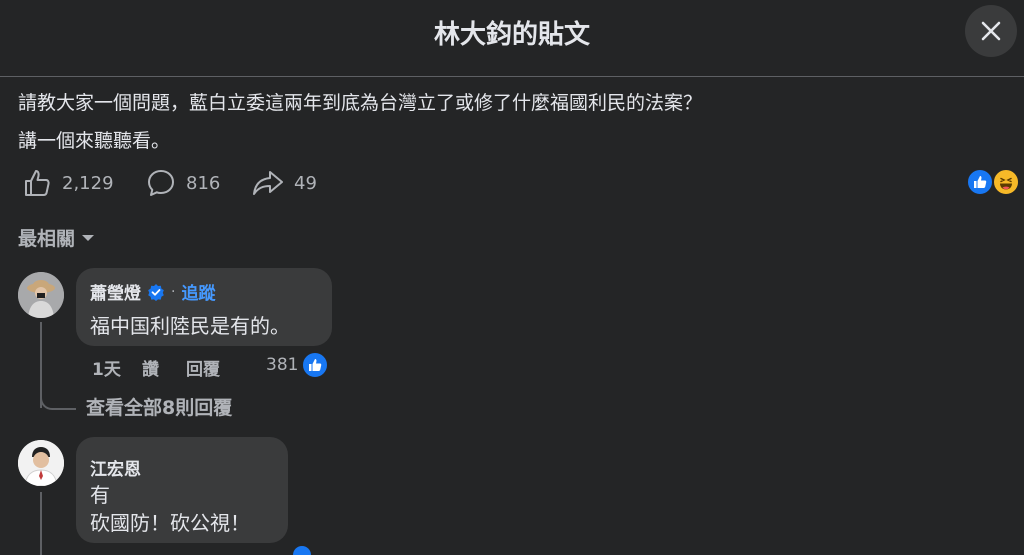 This screenshot has height=555, width=1024. I want to click on comment-count: 816, so click(203, 183).